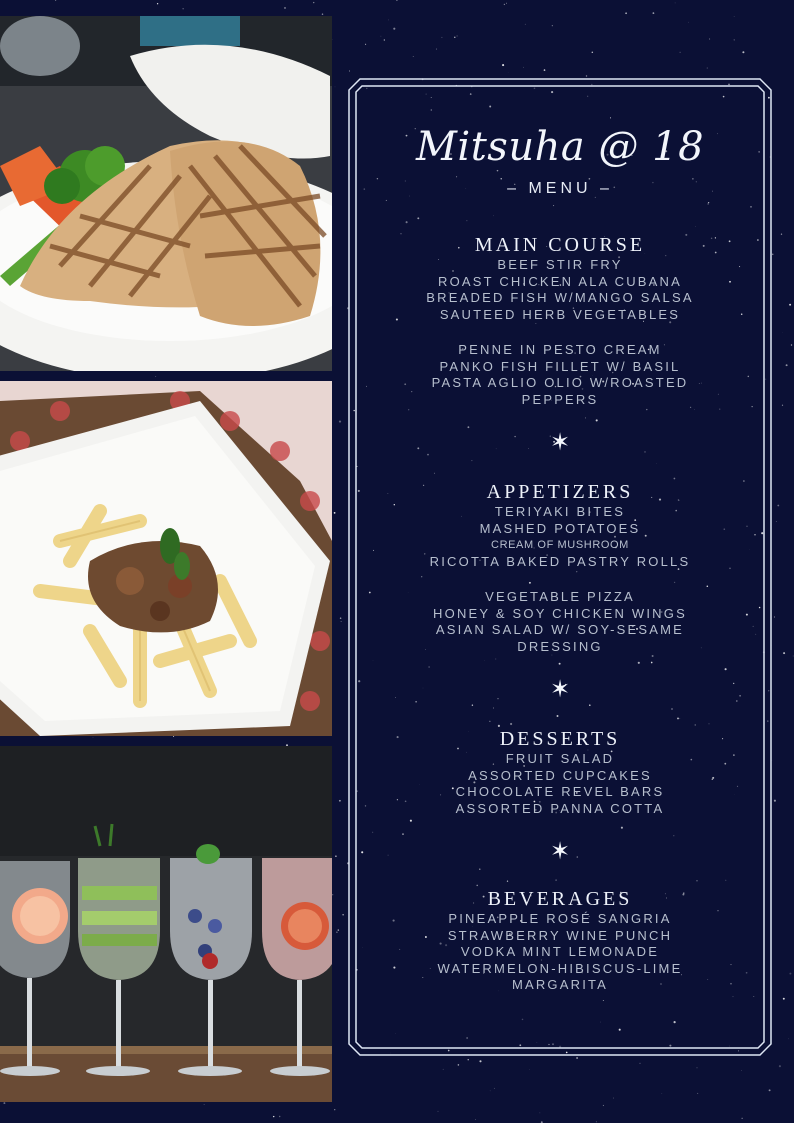 This screenshot has height=1123, width=794. Describe the element at coordinates (560, 147) in the screenshot. I see `menu-title: Mitsuha @ 18` at that location.